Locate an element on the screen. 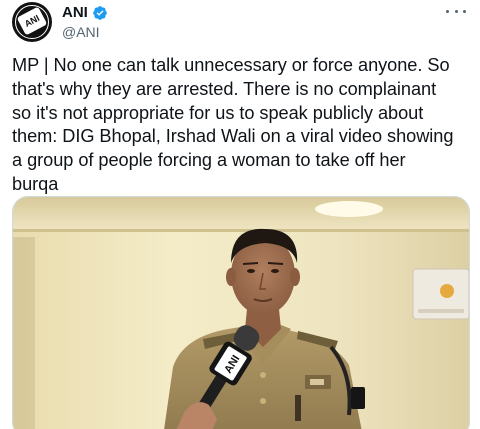  verified-badge-icon is located at coordinates (100, 13).